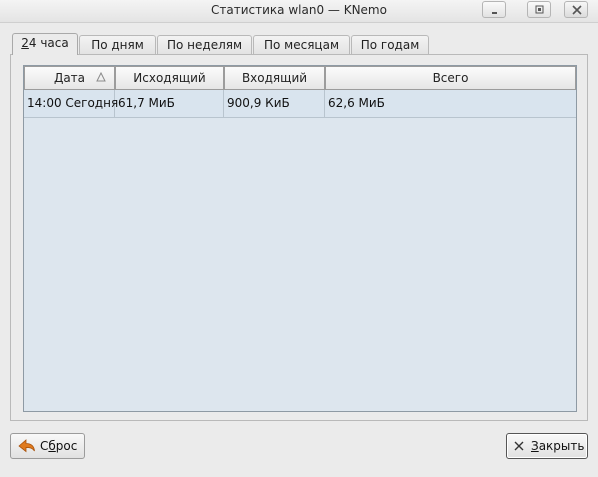 This screenshot has width=598, height=477. What do you see at coordinates (494, 9) in the screenshot?
I see `minimize-button` at bounding box center [494, 9].